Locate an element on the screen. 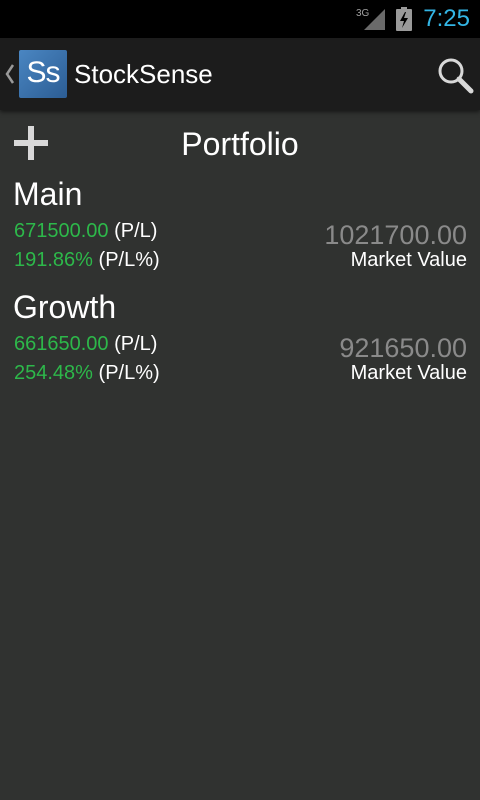 Image resolution: width=480 pixels, height=800 pixels. portfolio-name: Main is located at coordinates (48, 194).